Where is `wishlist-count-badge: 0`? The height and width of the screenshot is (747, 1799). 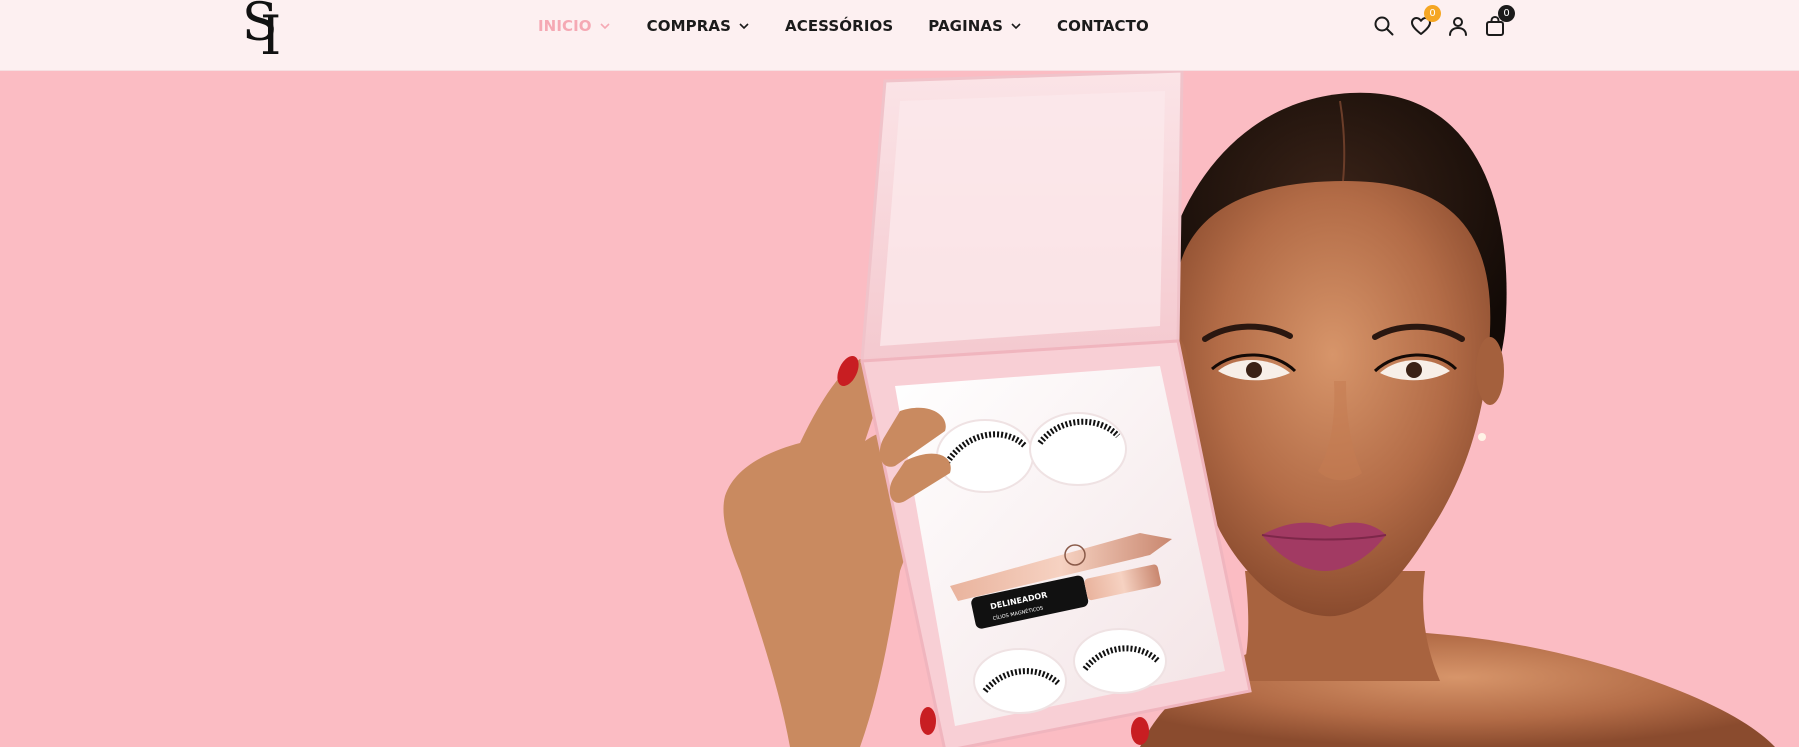 wishlist-count-badge: 0 is located at coordinates (1432, 13).